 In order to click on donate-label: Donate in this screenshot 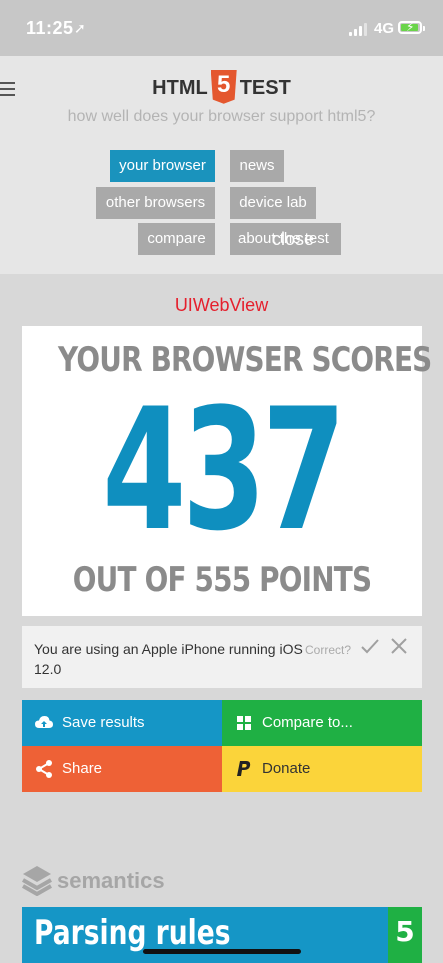, I will do `click(286, 768)`.